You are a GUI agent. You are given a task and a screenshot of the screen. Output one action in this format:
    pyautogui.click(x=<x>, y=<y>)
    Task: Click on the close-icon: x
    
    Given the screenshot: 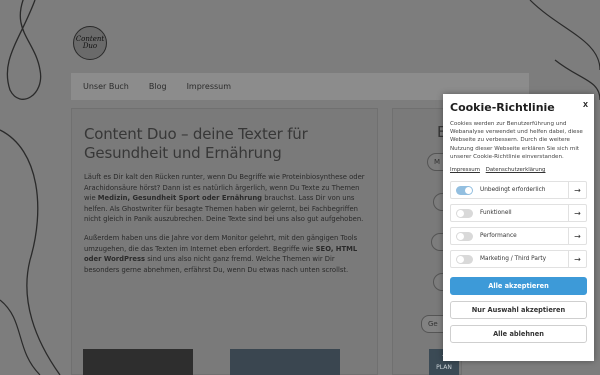 What is the action you would take?
    pyautogui.click(x=585, y=104)
    